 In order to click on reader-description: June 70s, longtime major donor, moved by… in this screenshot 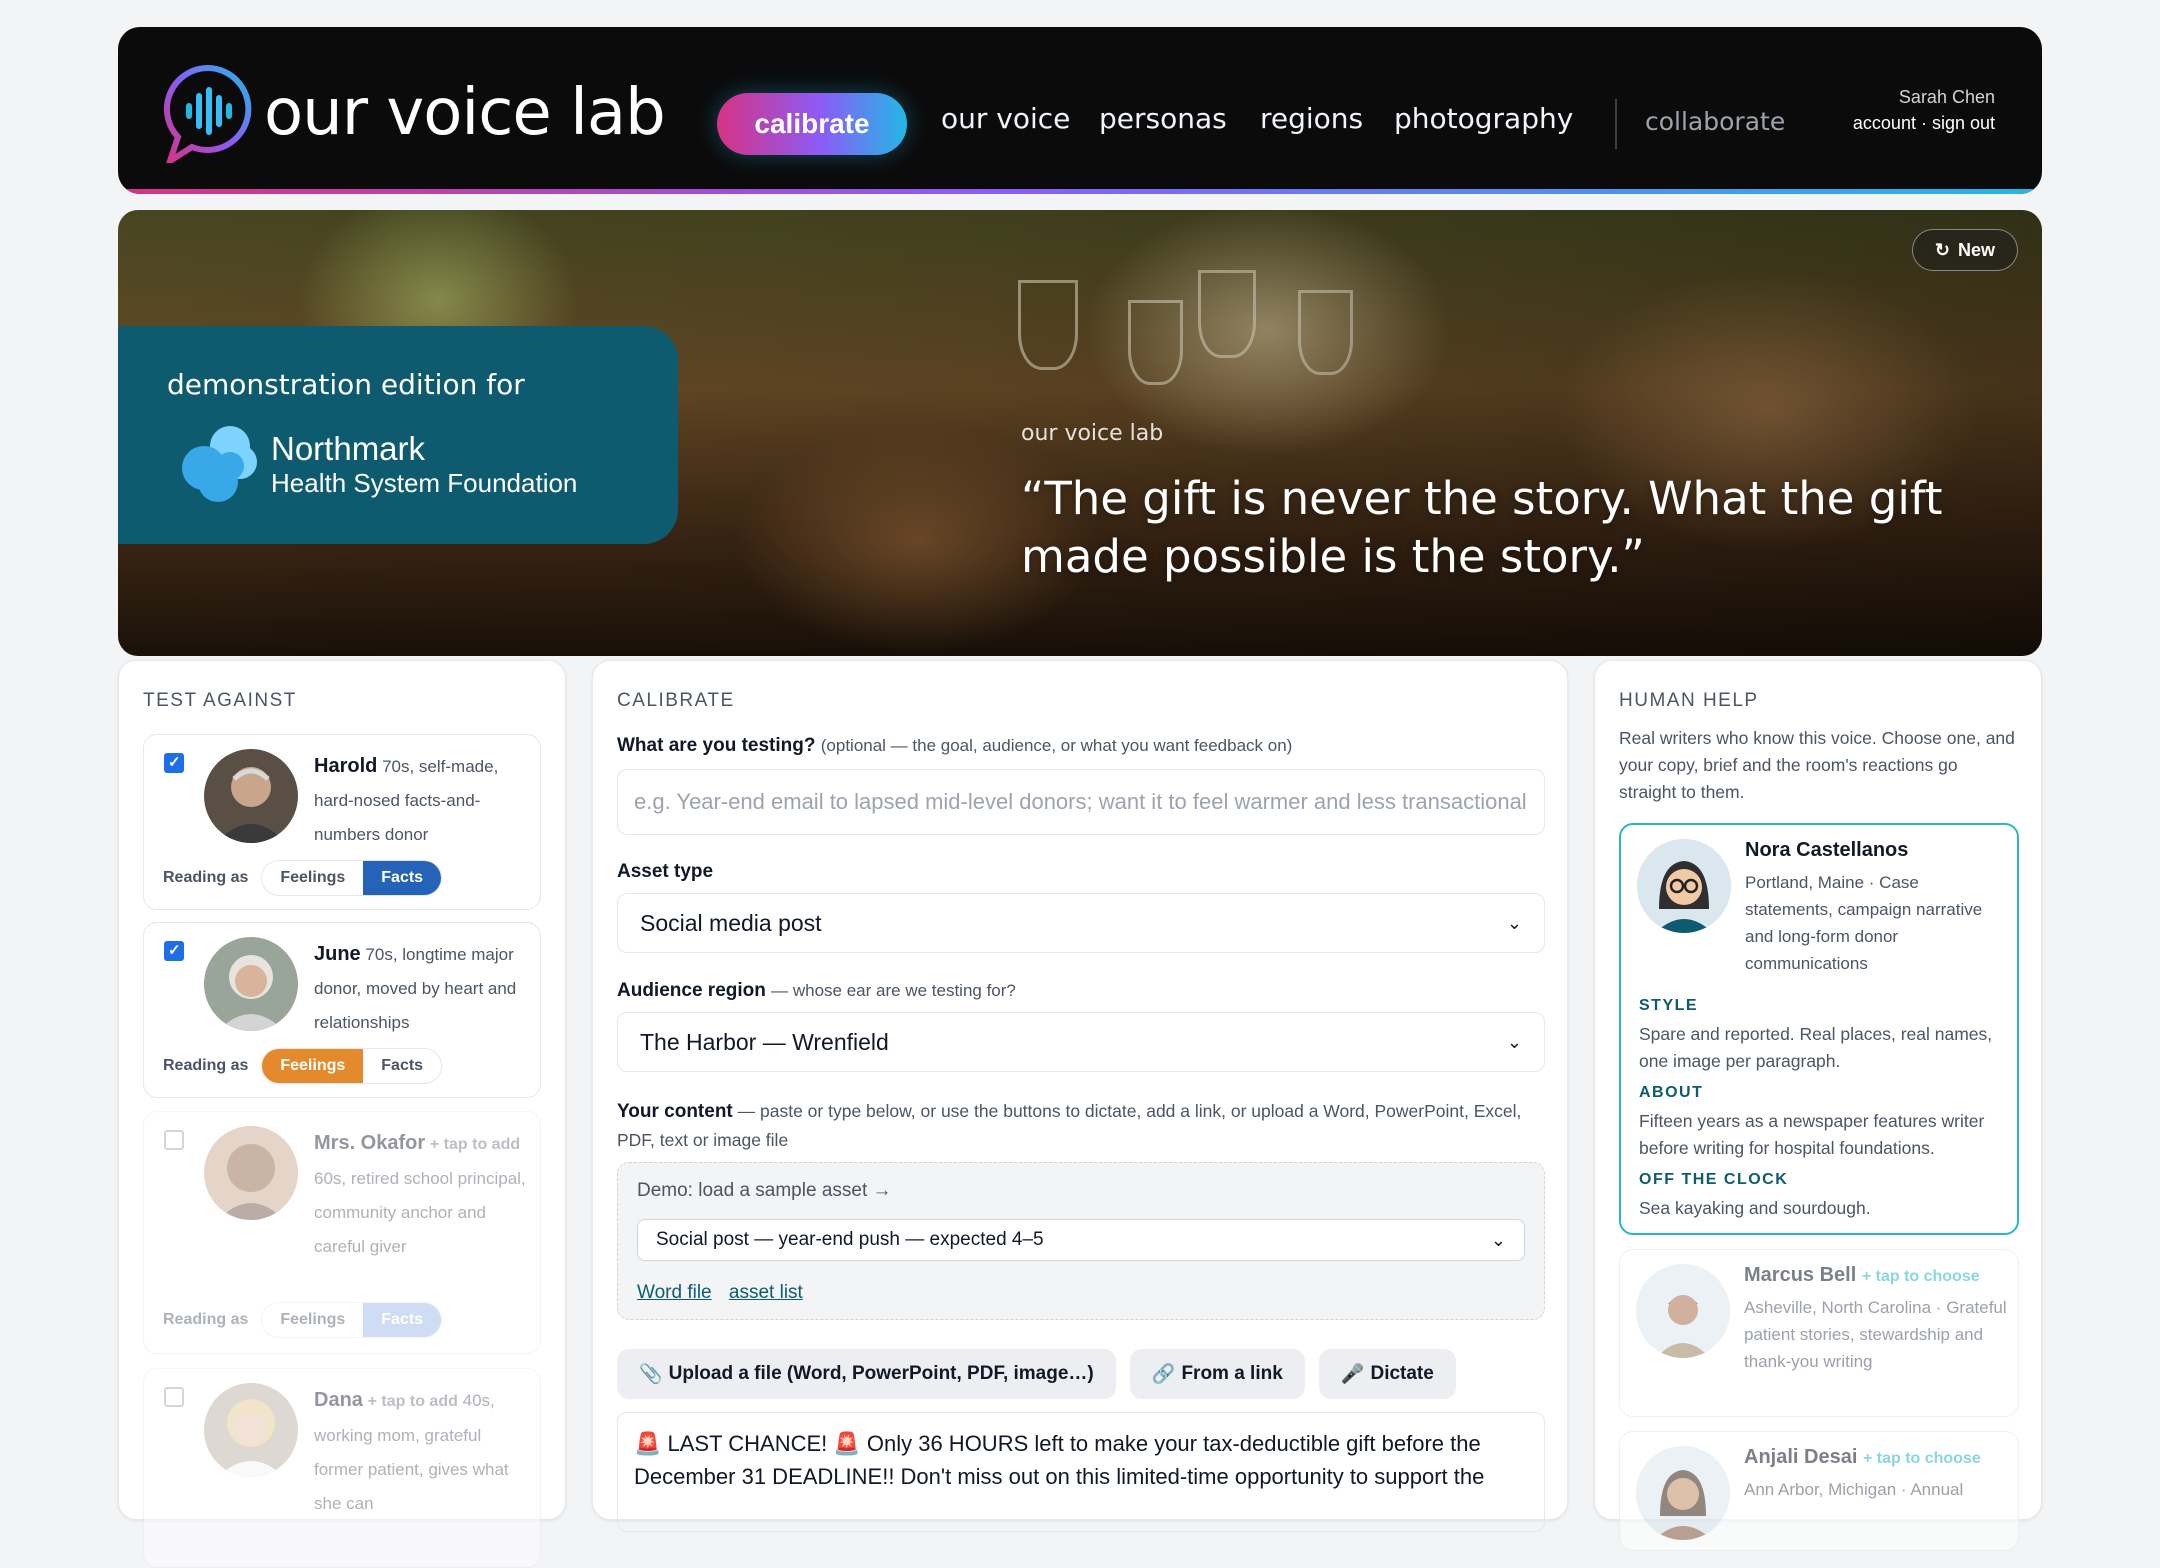, I will do `click(424, 988)`.